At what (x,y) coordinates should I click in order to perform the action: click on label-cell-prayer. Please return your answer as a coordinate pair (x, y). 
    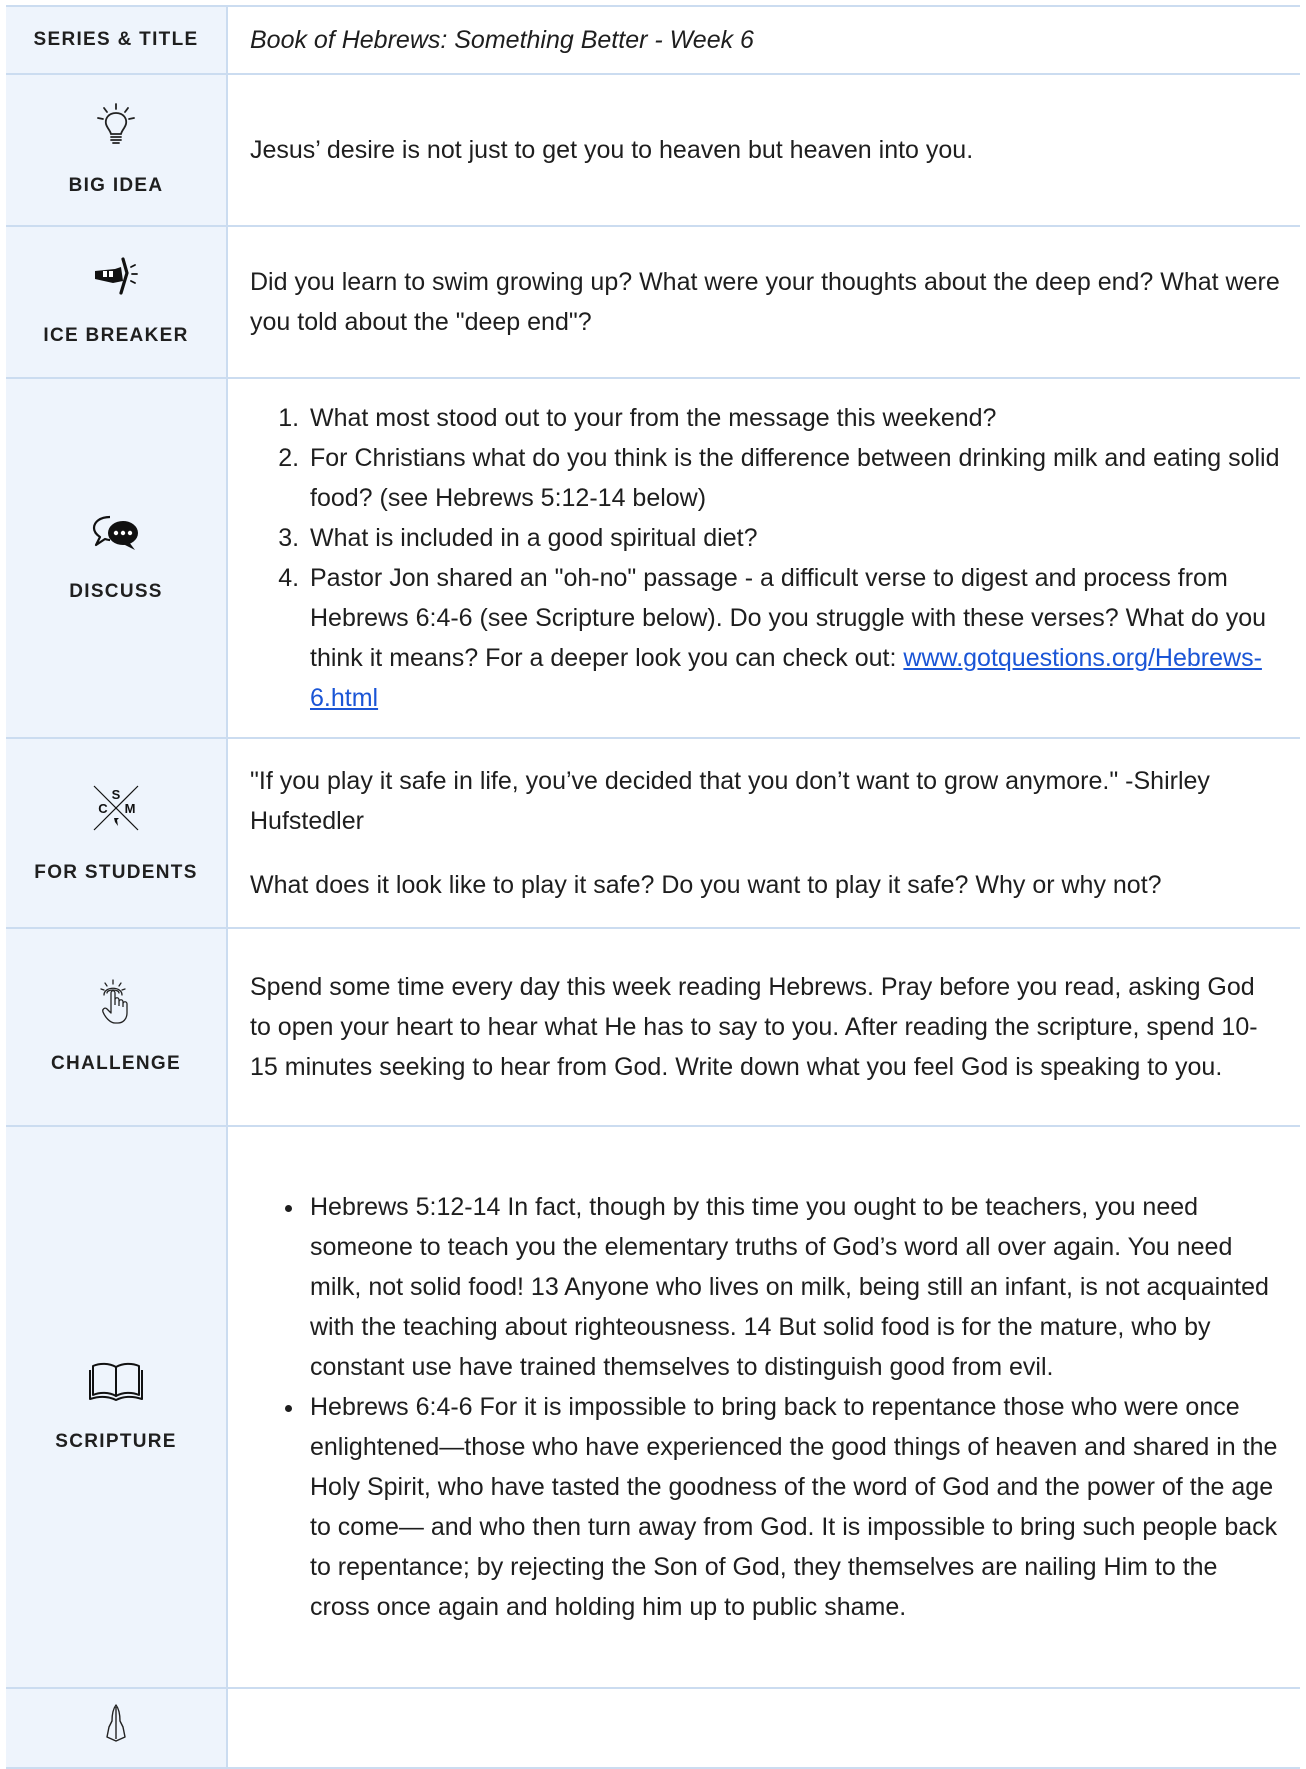
    Looking at the image, I should click on (117, 1728).